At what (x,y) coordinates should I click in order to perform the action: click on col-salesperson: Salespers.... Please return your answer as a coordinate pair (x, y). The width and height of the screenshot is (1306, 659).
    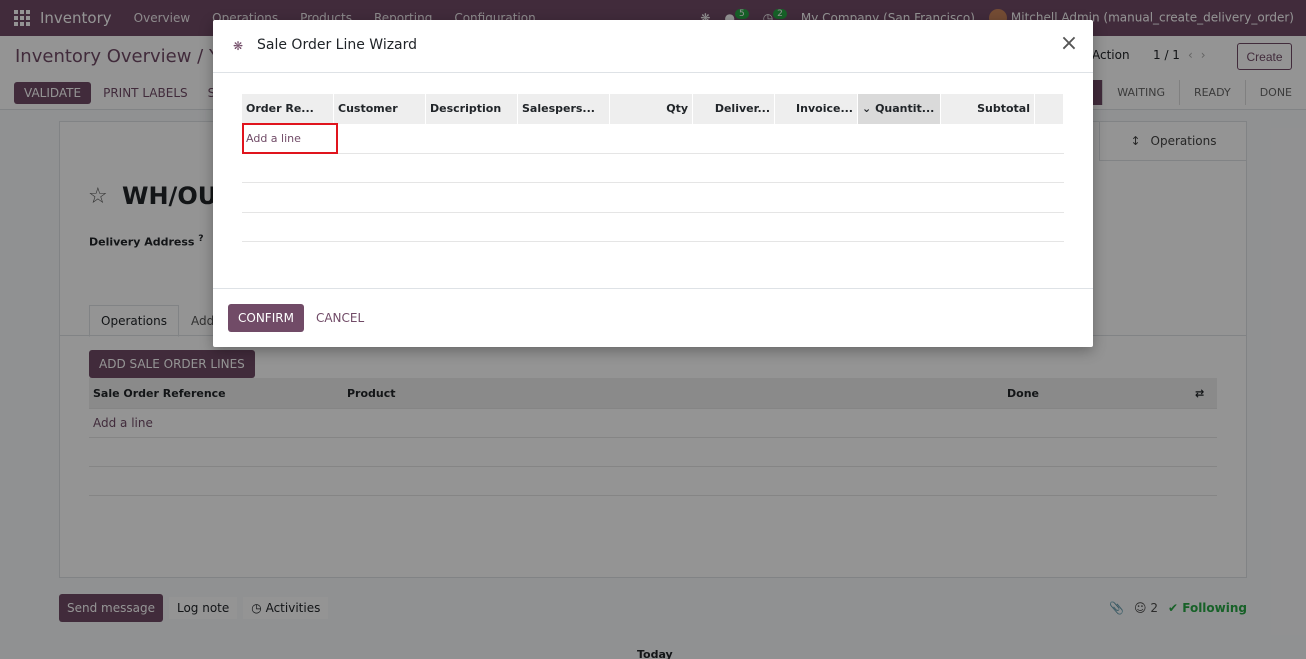
    Looking at the image, I should click on (564, 109).